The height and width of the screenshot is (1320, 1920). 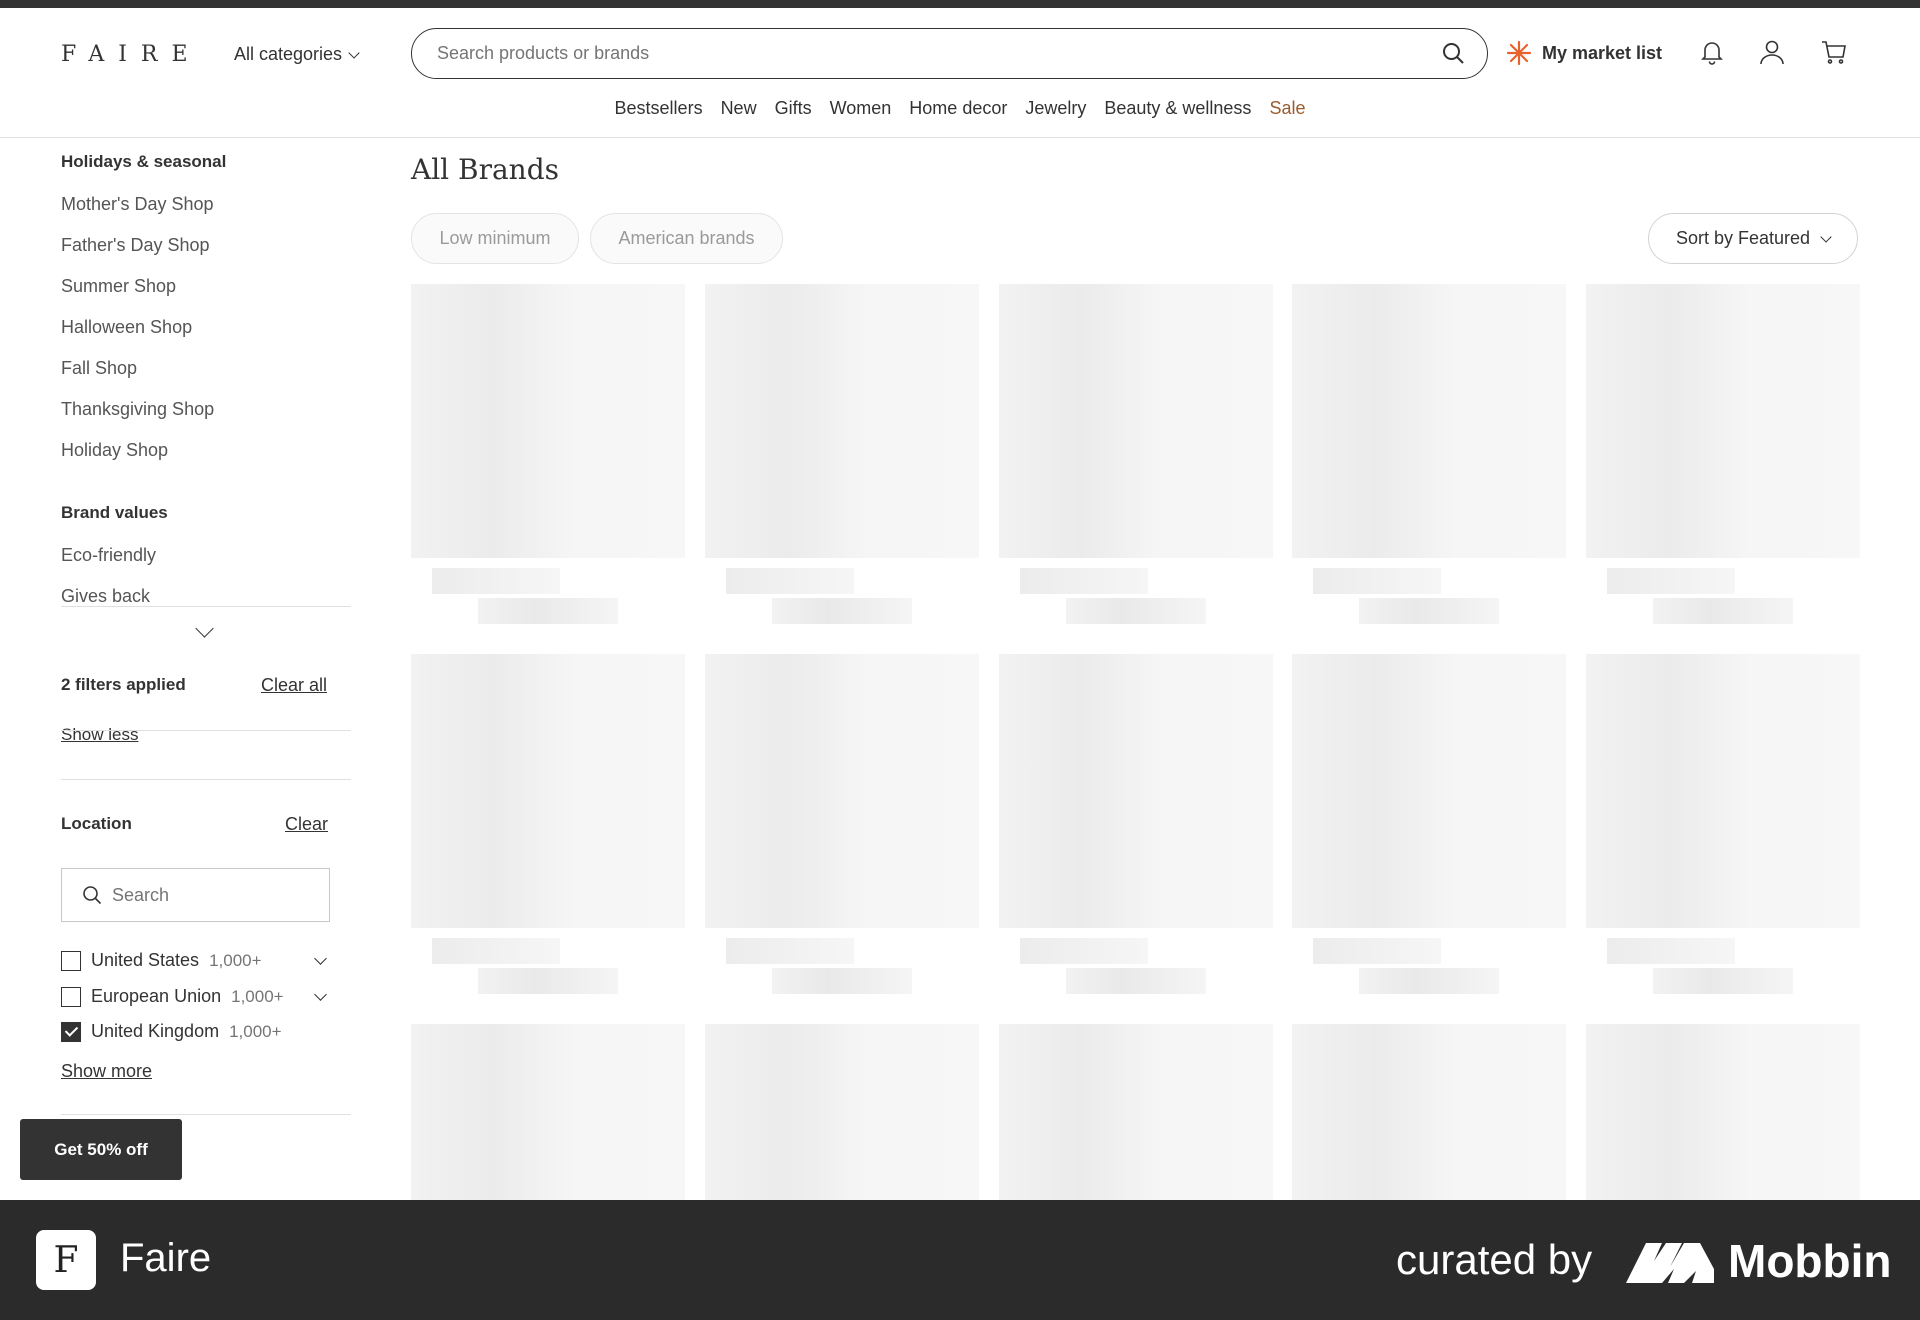 What do you see at coordinates (66, 1260) in the screenshot?
I see `app-logo: F` at bounding box center [66, 1260].